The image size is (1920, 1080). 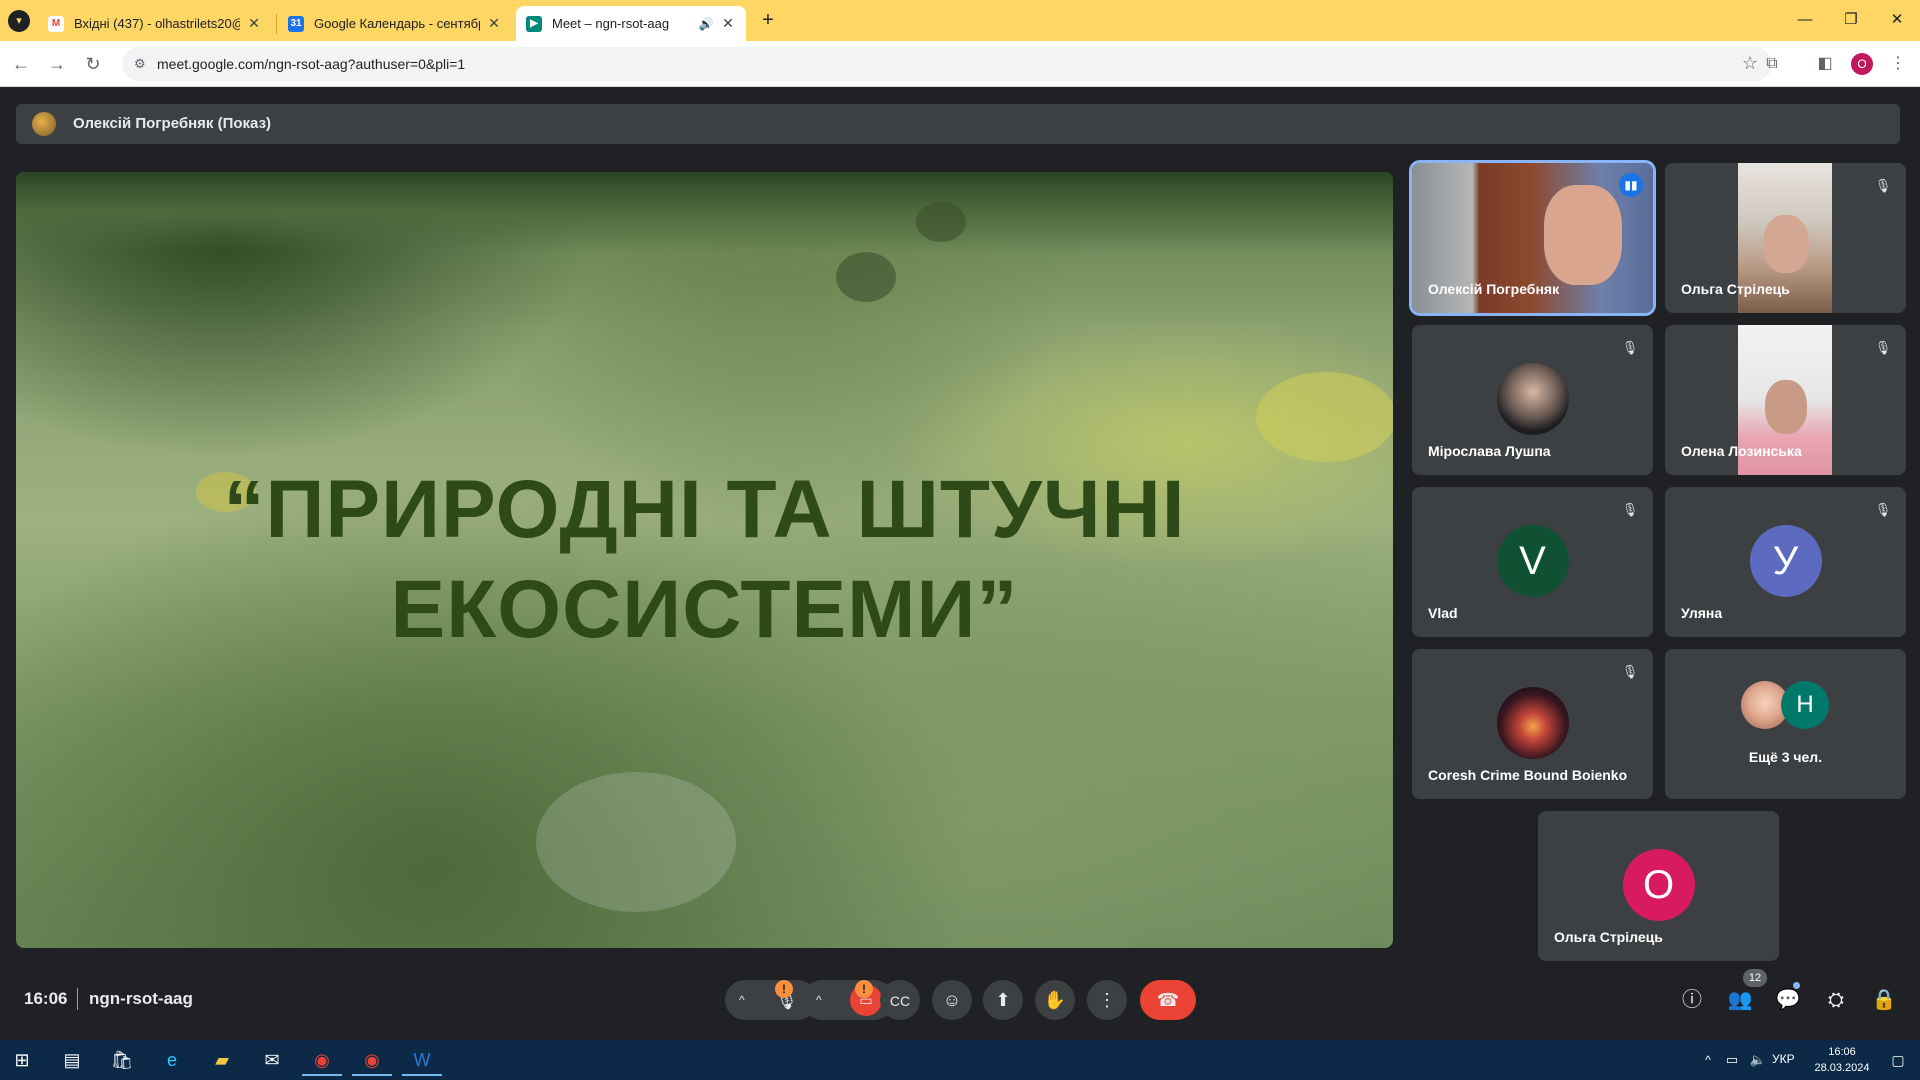 I want to click on notifications-icon: ▢, so click(x=1898, y=1060).